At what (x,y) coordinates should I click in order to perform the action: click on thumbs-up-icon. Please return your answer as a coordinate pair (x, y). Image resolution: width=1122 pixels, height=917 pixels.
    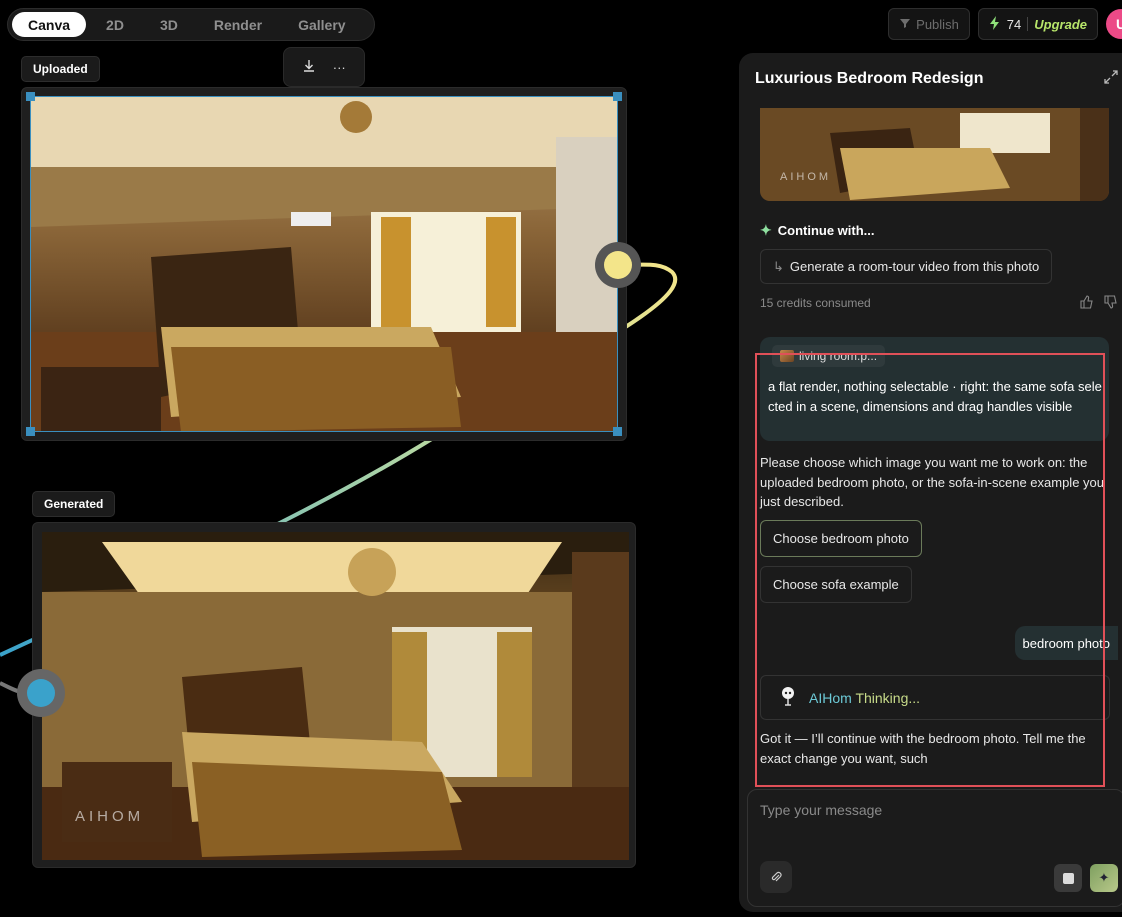
    Looking at the image, I should click on (1087, 303).